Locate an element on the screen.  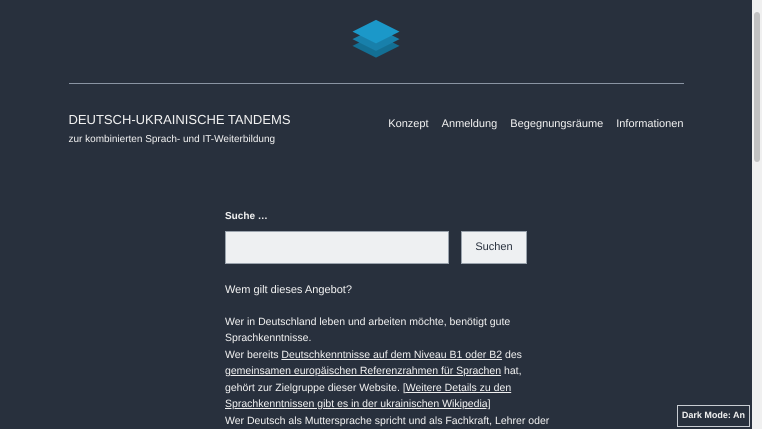
text-link: gemeinsamen europäischen Referenzrahmen für Sprachen is located at coordinates (363, 371).